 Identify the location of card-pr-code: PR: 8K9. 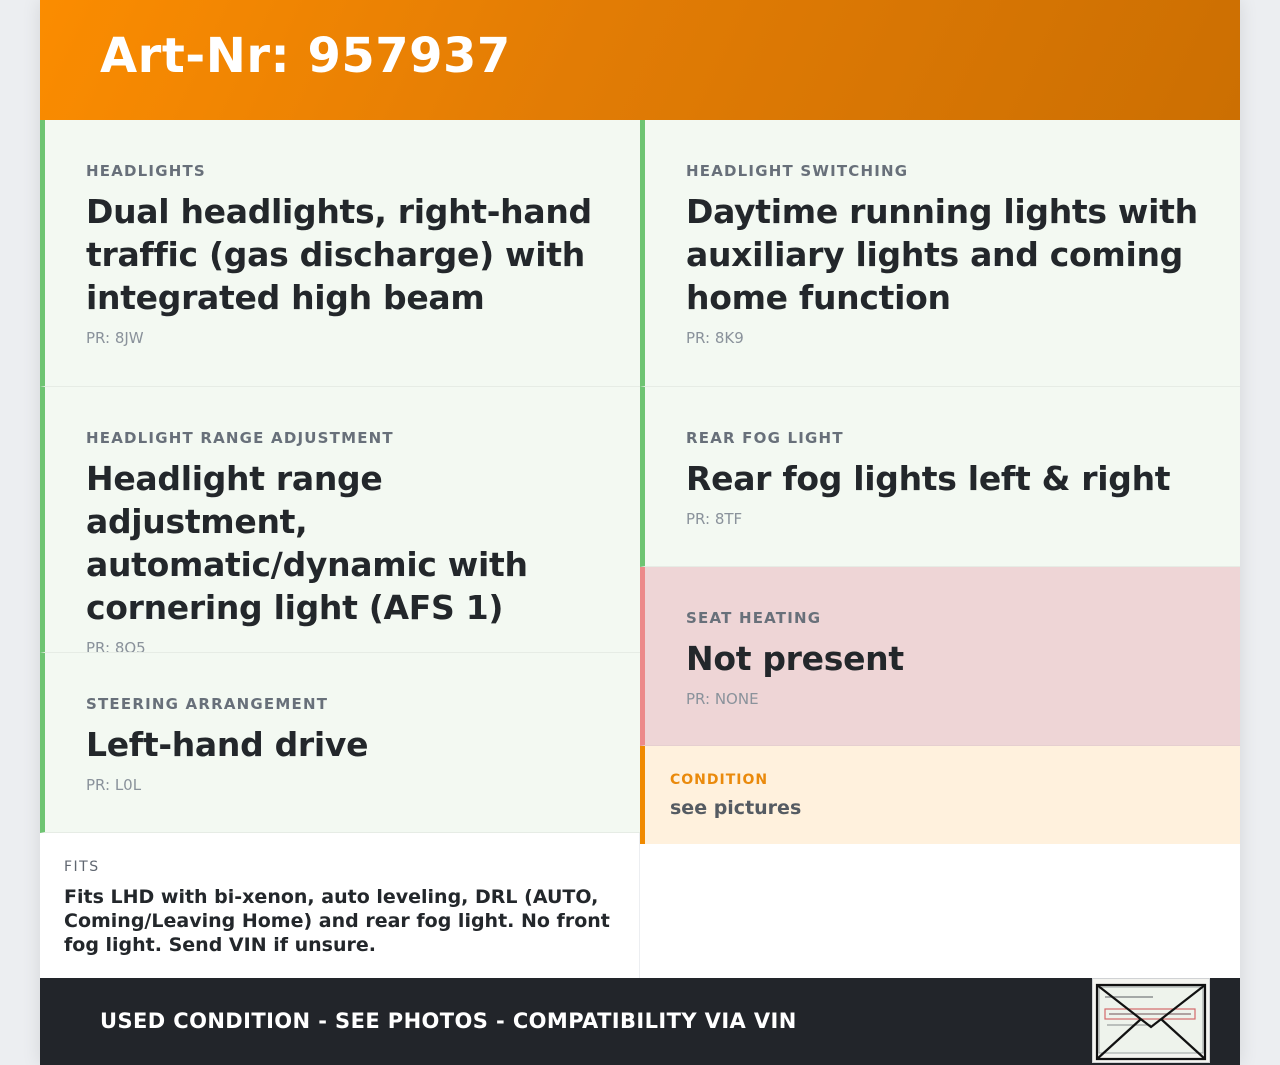
(715, 338).